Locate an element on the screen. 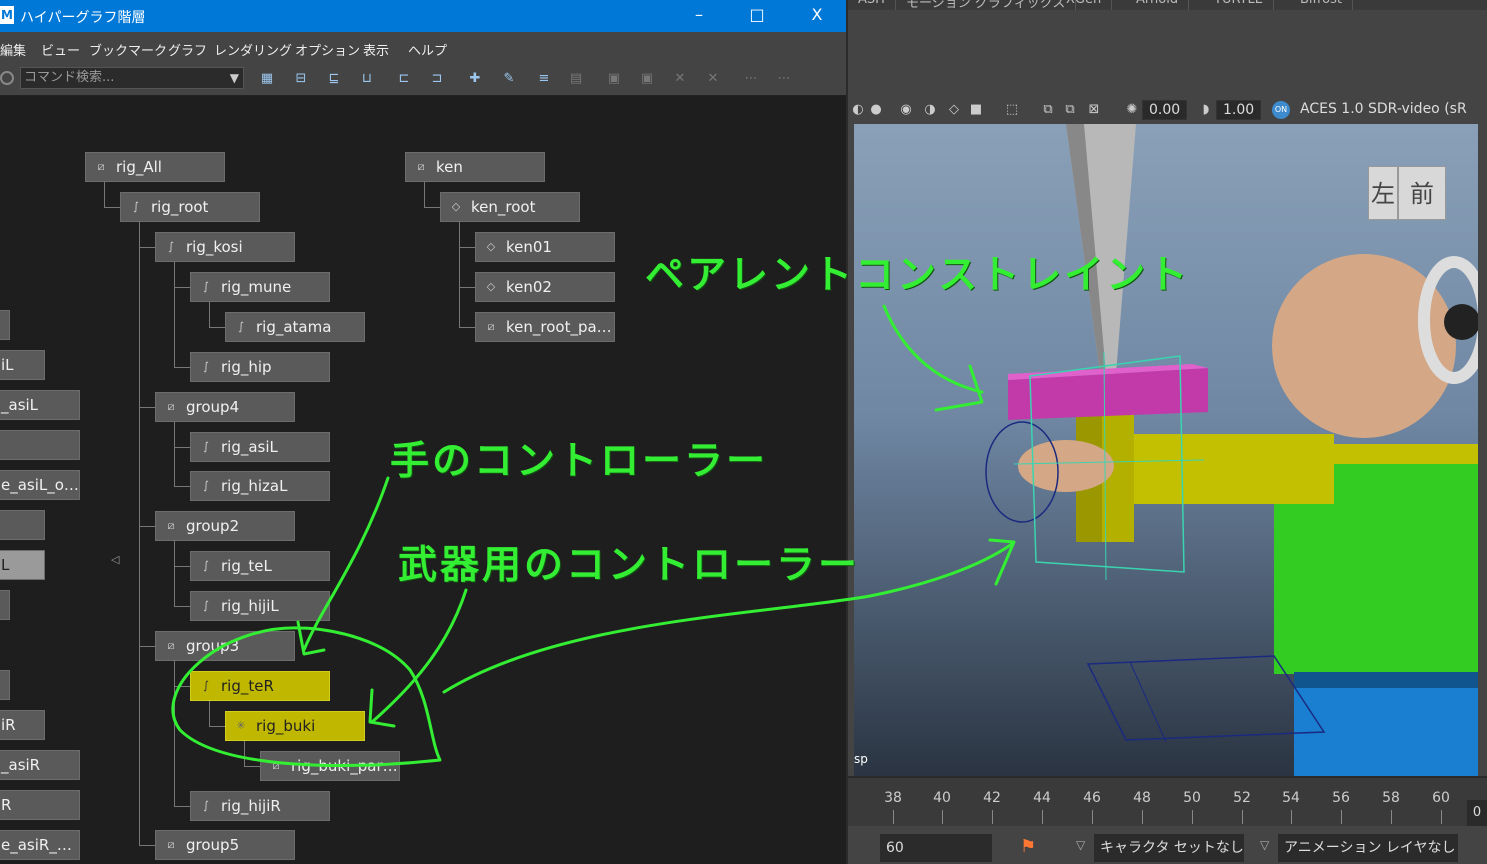 The image size is (1487, 864). grid-icon: ⊠ is located at coordinates (1094, 110).